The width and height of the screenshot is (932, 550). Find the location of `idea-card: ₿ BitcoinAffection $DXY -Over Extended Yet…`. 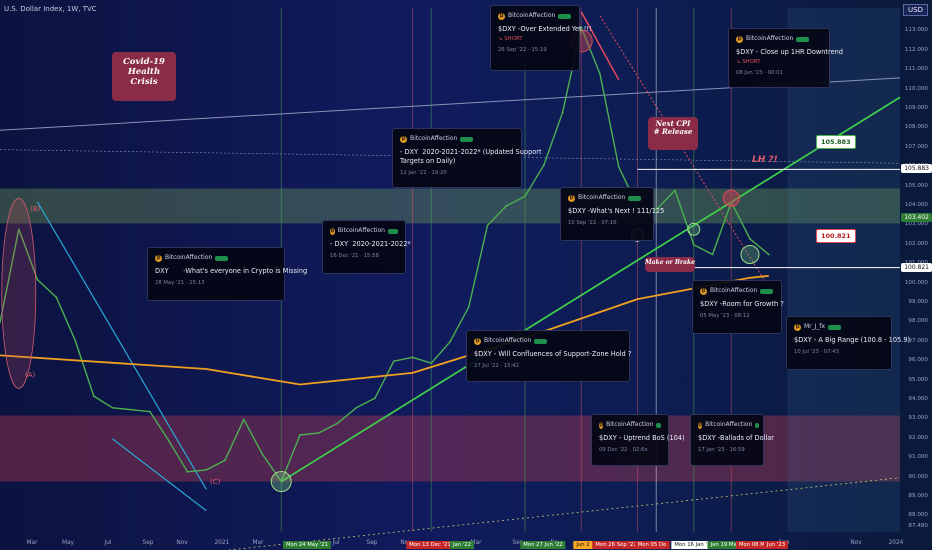

idea-card: ₿ BitcoinAffection $DXY -Over Extended Yet… is located at coordinates (541, 38).